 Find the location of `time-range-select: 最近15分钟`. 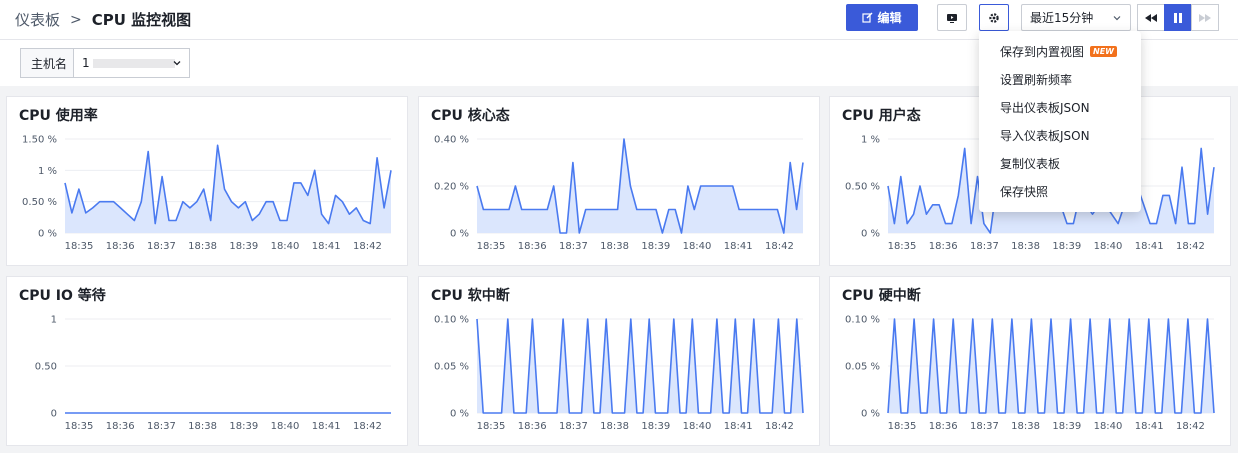

time-range-select: 最近15分钟 is located at coordinates (1076, 17).